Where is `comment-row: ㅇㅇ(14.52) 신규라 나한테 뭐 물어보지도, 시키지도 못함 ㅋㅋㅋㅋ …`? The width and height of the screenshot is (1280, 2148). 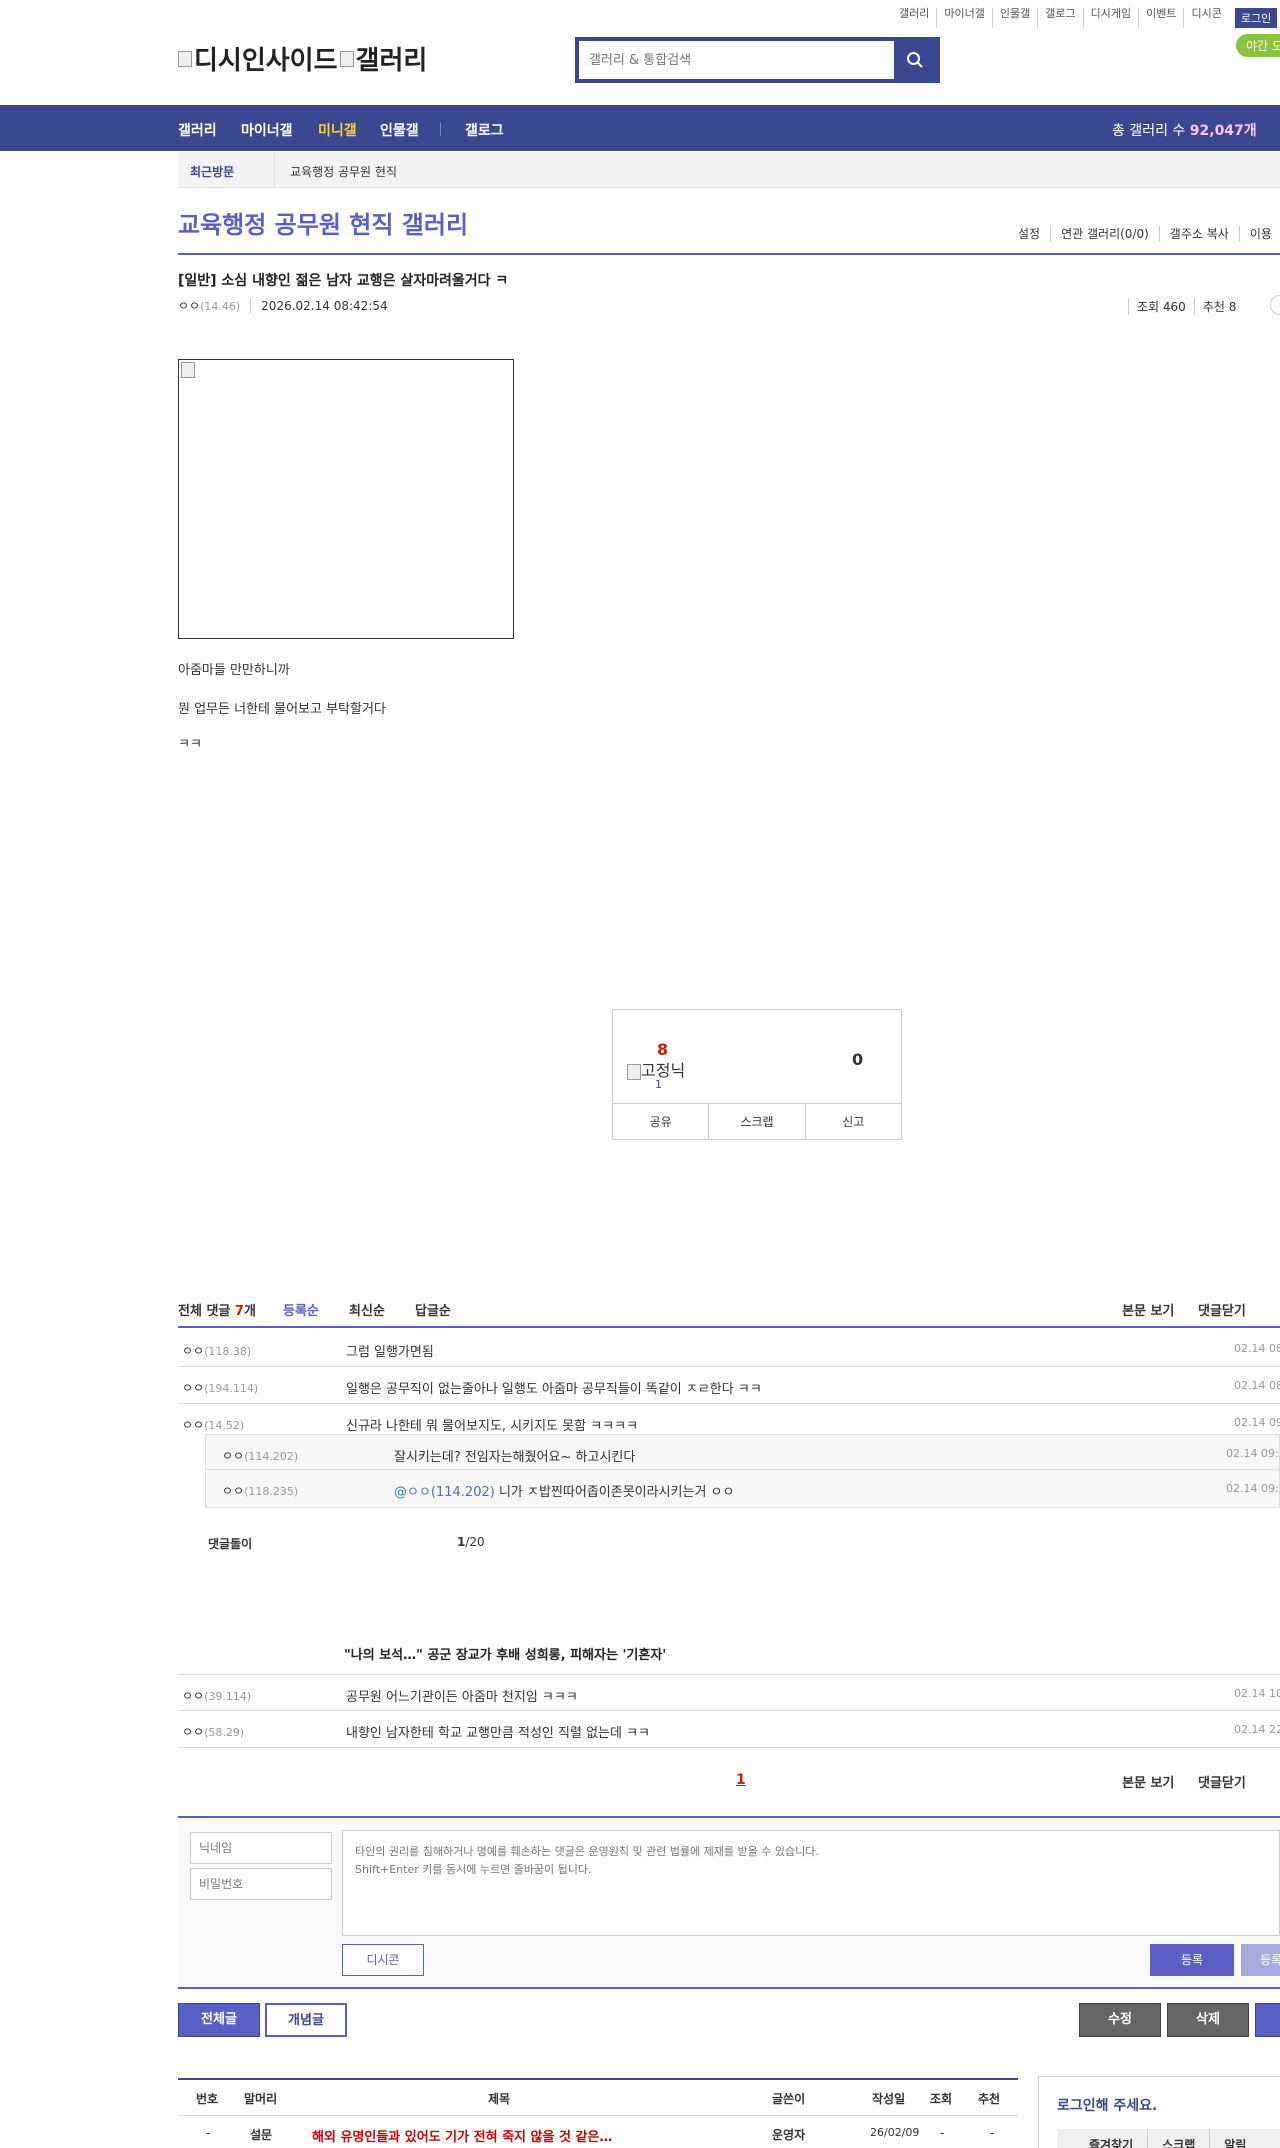
comment-row: ㅇㅇ(14.52) 신규라 나한테 뭐 물어보지도, 시키지도 못함 ㅋㅋㅋㅋ … is located at coordinates (729, 1419).